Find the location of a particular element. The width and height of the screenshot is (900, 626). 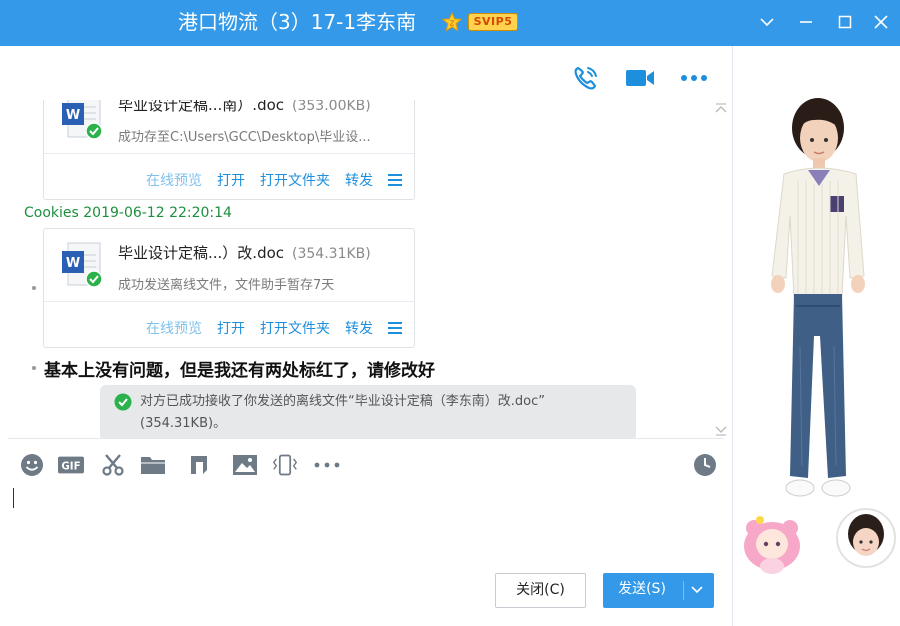

notice-text-line1: 对方已成功接收了你发送的离线文件“毕业设计定稿（李东南）改.doc” is located at coordinates (342, 401).